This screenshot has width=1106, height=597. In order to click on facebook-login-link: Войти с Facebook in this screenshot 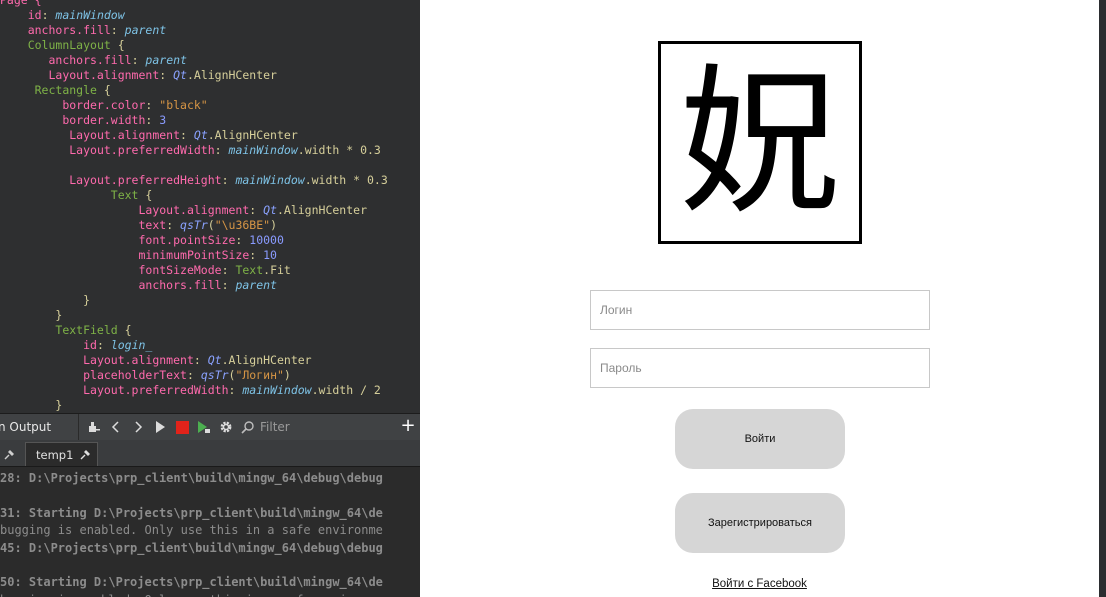, I will do `click(759, 584)`.